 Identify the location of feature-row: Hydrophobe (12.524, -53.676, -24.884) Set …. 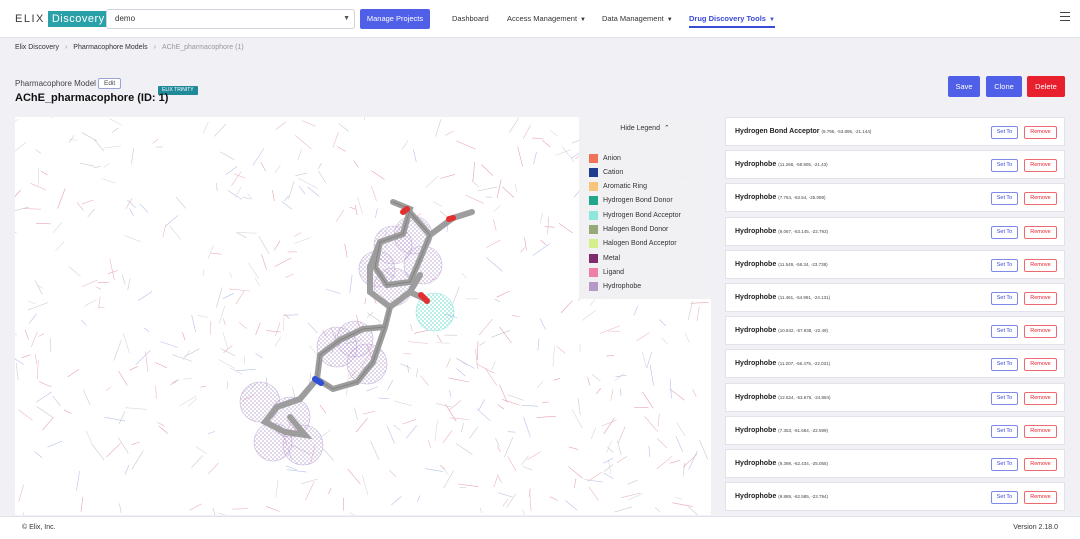
(895, 397).